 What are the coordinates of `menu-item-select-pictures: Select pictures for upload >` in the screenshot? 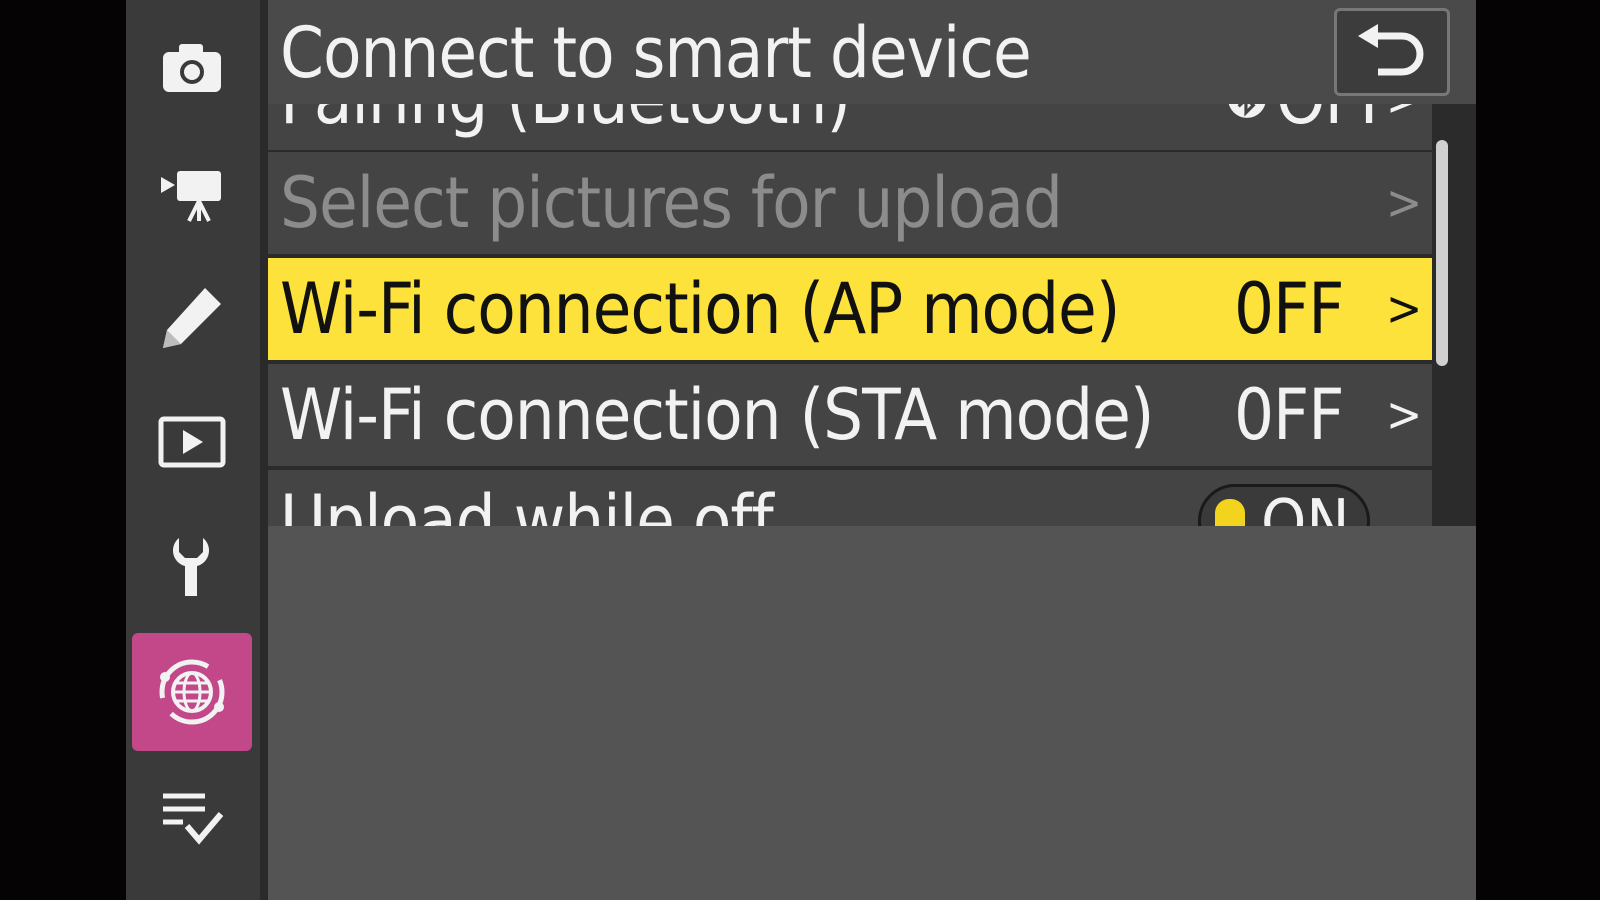 It's located at (850, 203).